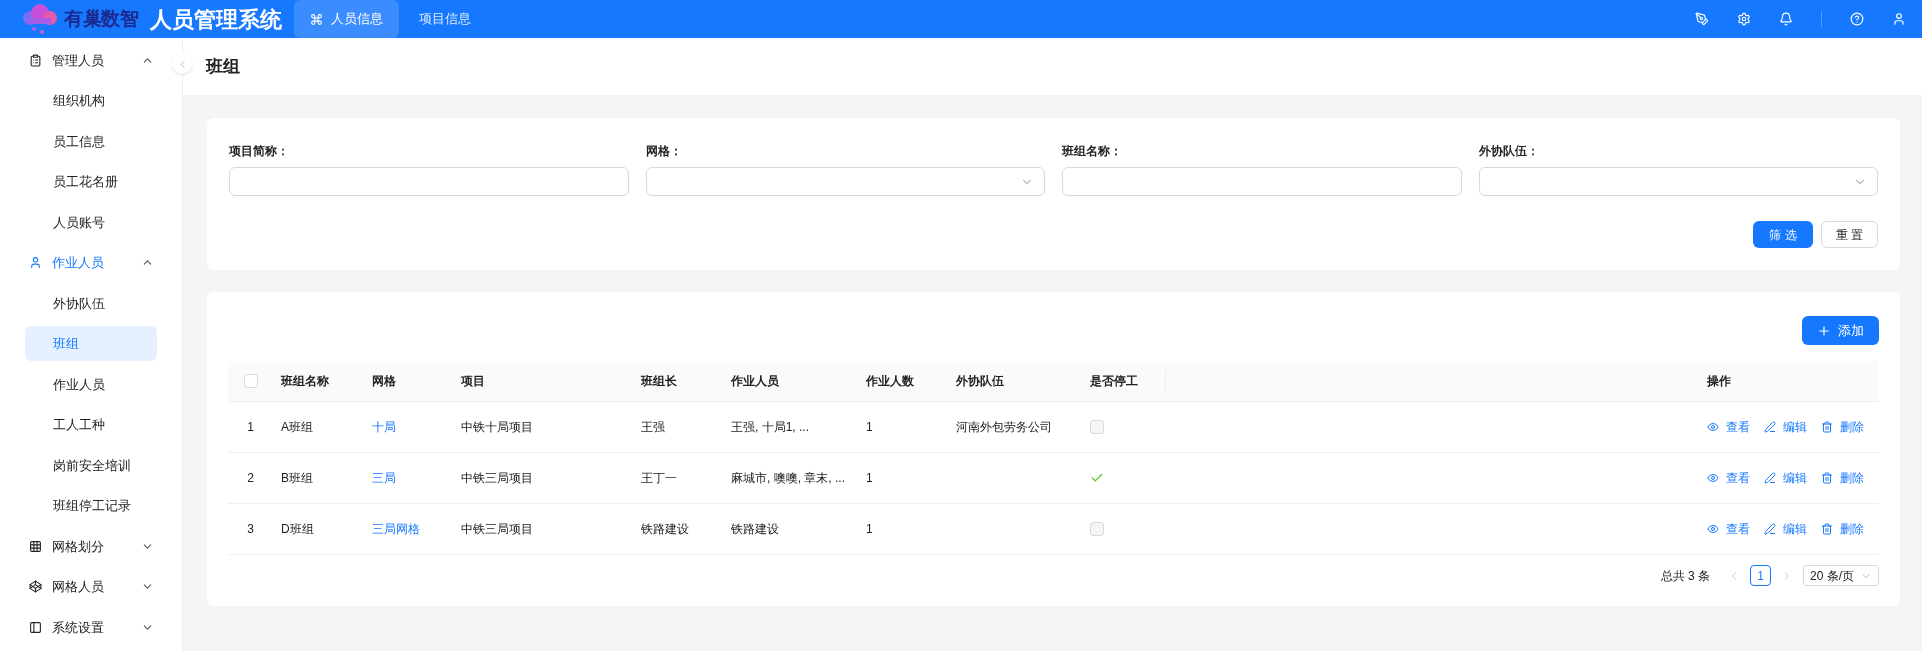 Image resolution: width=1922 pixels, height=651 pixels. Describe the element at coordinates (1509, 151) in the screenshot. I see `filter-label: 外协队伍：` at that location.